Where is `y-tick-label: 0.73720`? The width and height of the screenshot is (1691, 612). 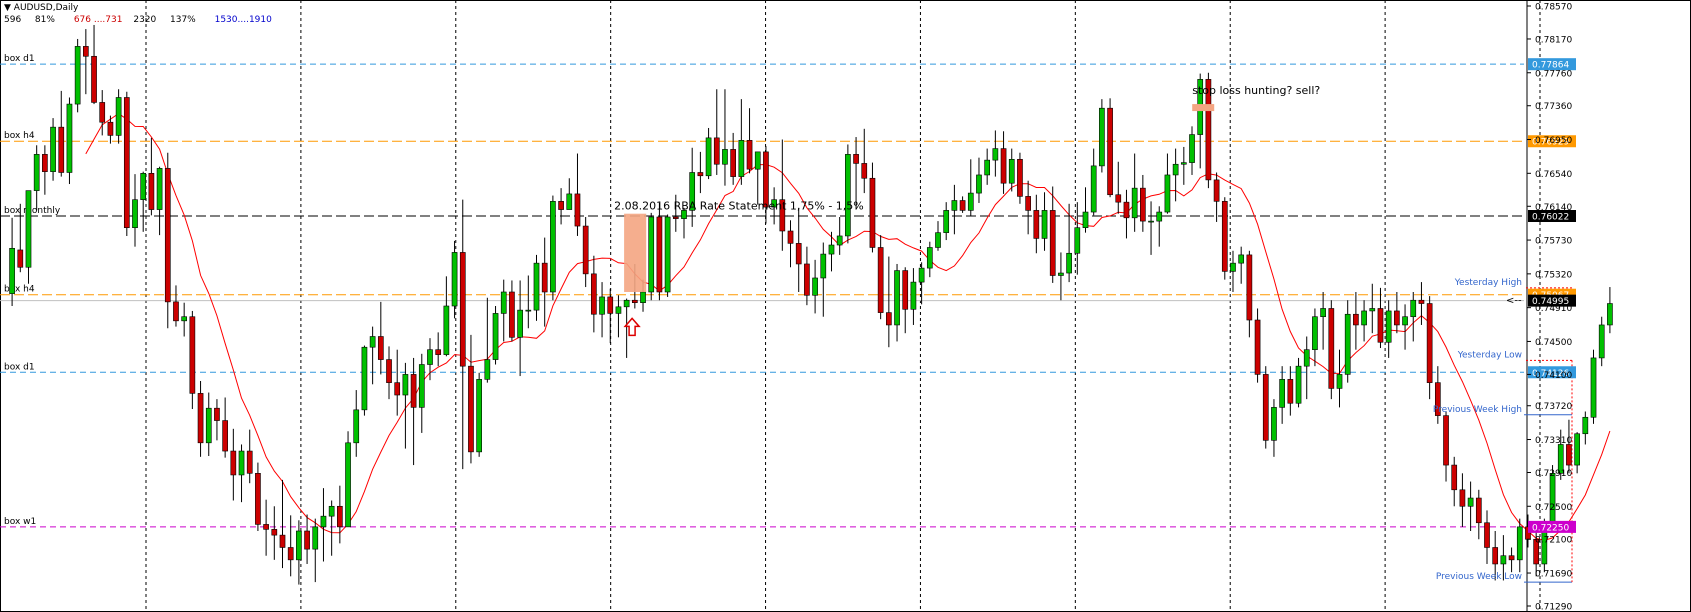 y-tick-label: 0.73720 is located at coordinates (1553, 407).